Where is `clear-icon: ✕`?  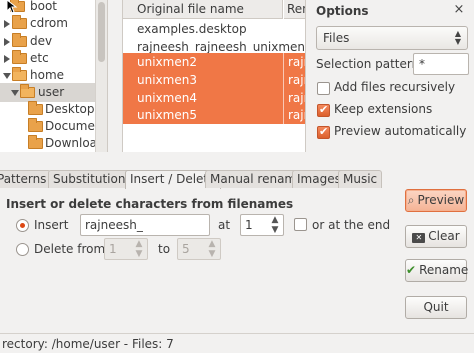
clear-icon: ✕ is located at coordinates (419, 238).